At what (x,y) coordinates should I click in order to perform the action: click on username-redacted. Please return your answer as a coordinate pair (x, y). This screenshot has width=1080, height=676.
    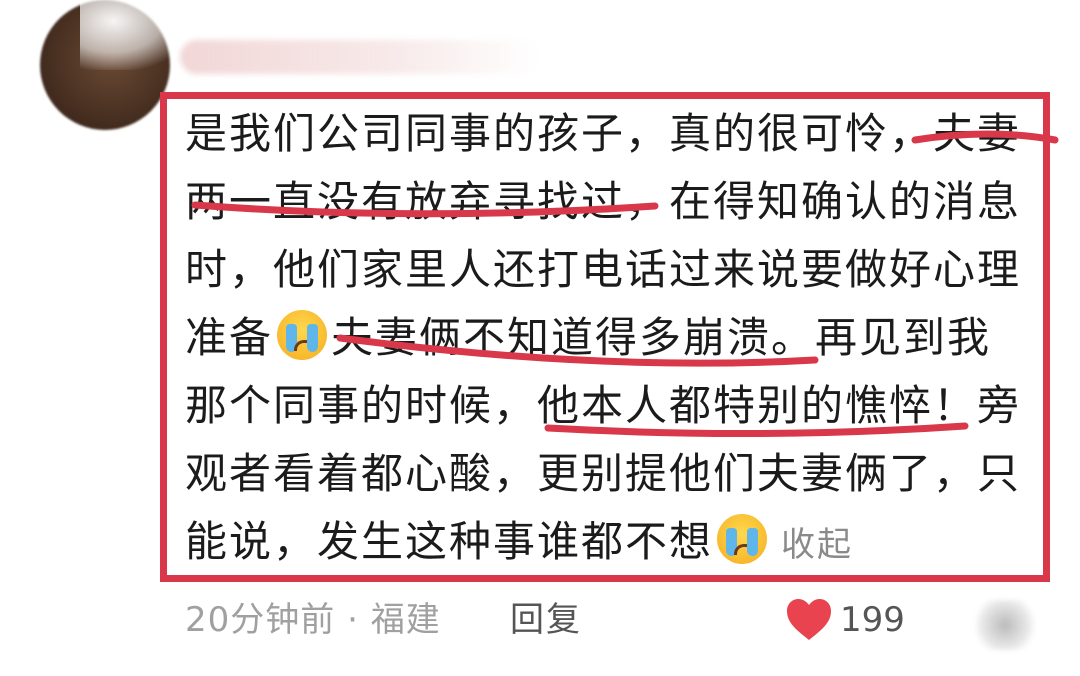
    Looking at the image, I should click on (360, 57).